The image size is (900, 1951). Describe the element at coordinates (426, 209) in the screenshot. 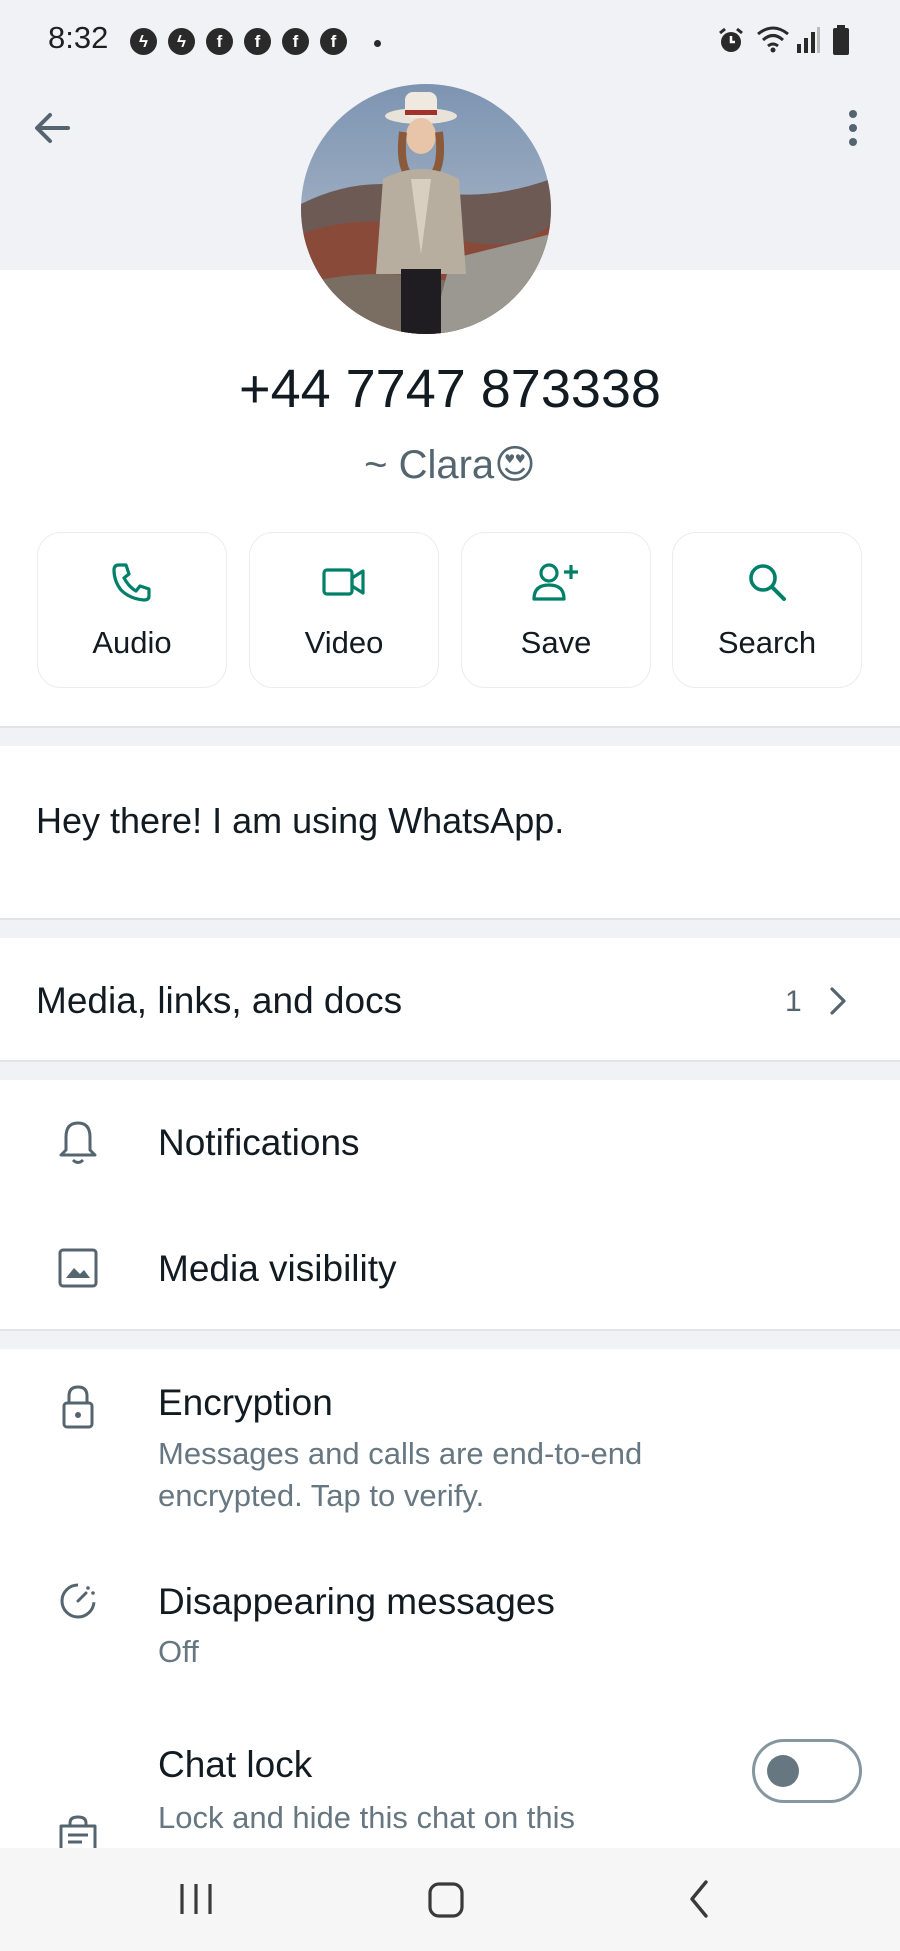

I see `avatar` at that location.